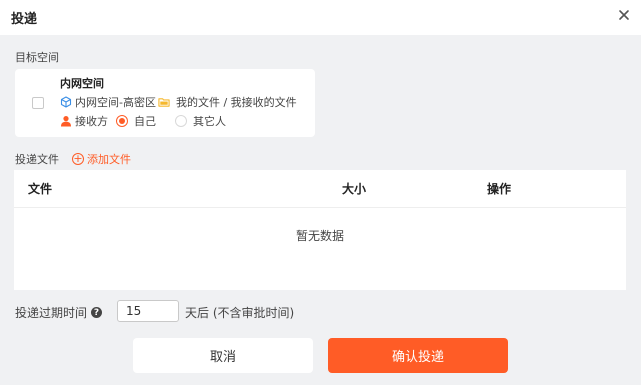 The width and height of the screenshot is (641, 385). I want to click on table-header: 文件 大小 操作, so click(320, 189).